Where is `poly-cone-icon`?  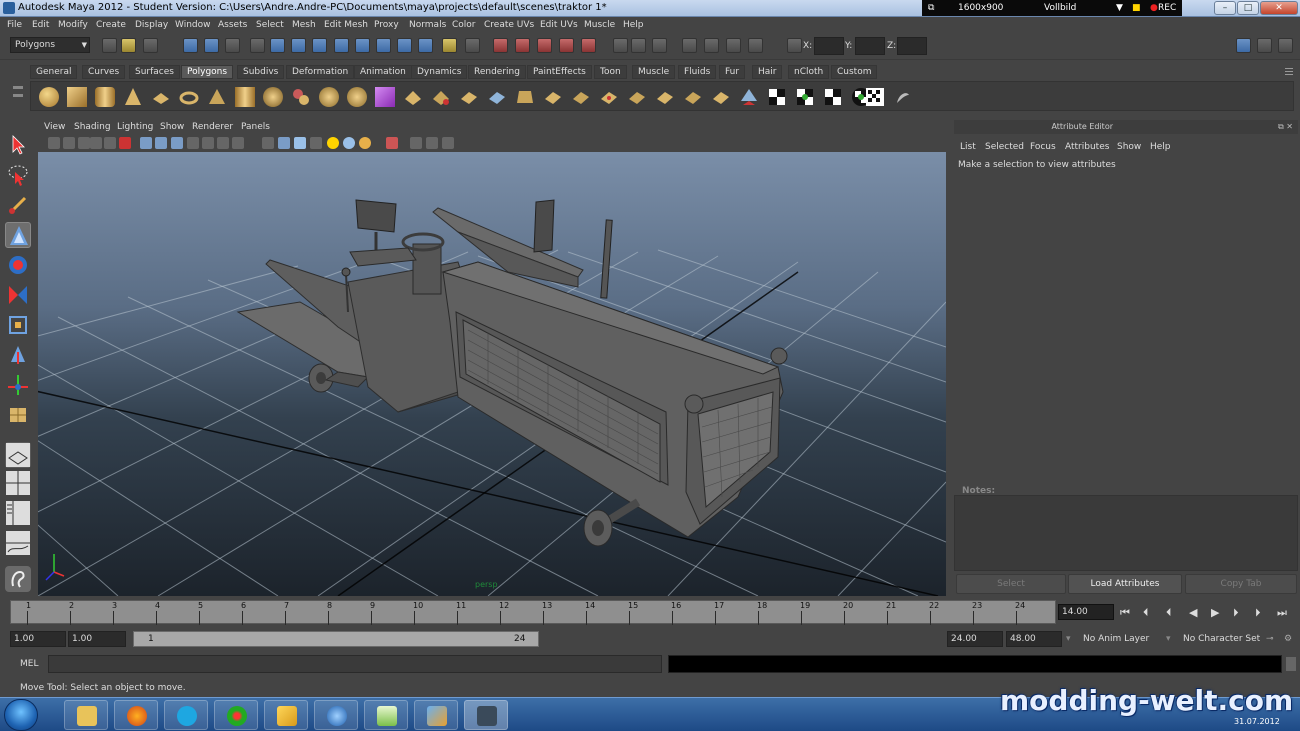
poly-cone-icon is located at coordinates (133, 97).